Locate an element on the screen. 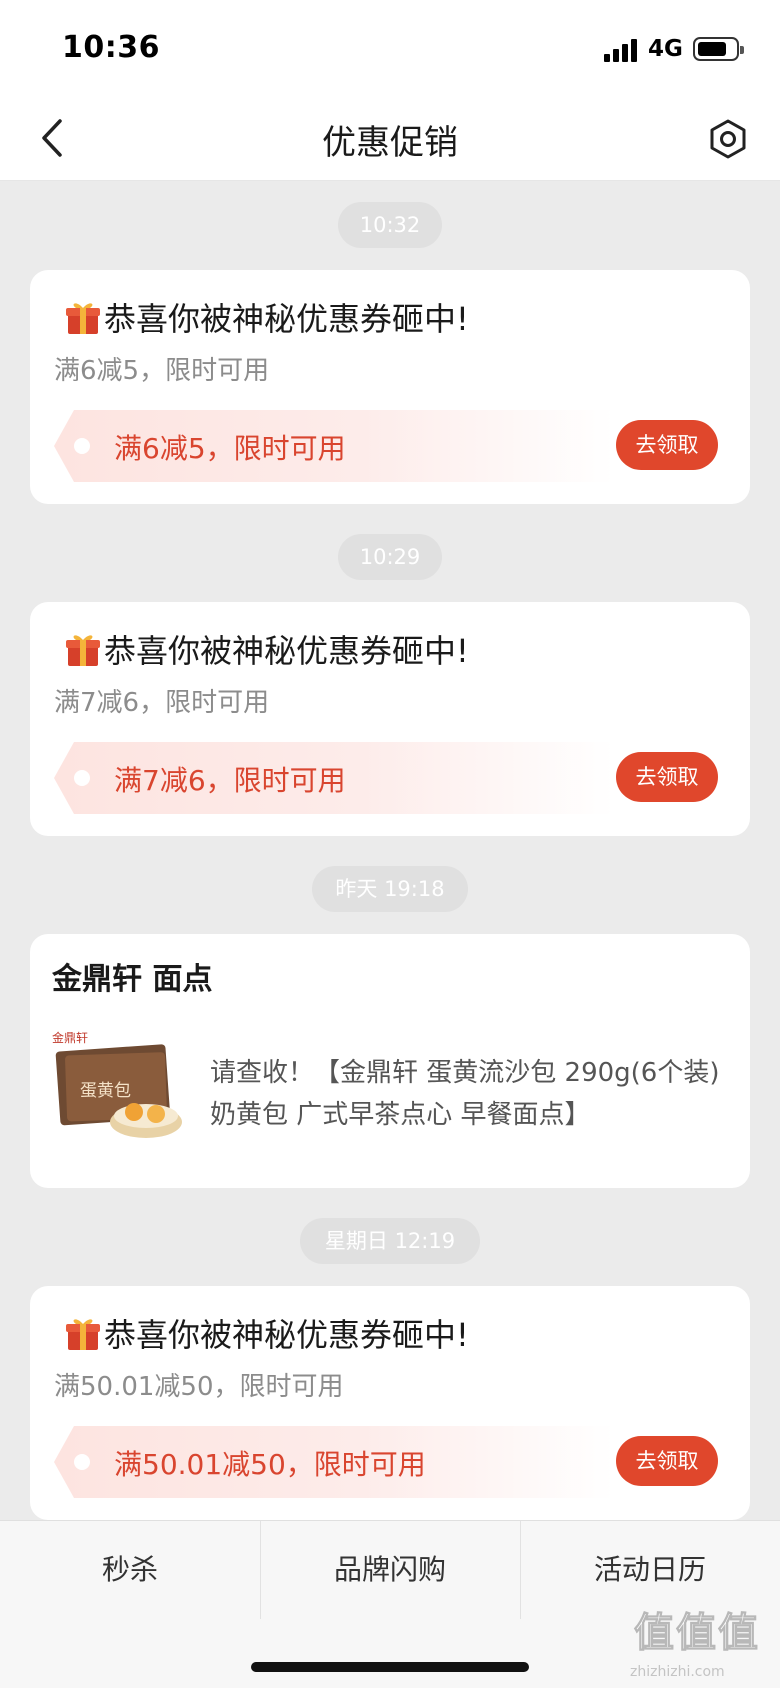 This screenshot has width=780, height=1688. status-bar: 10:36 4G is located at coordinates (390, 47).